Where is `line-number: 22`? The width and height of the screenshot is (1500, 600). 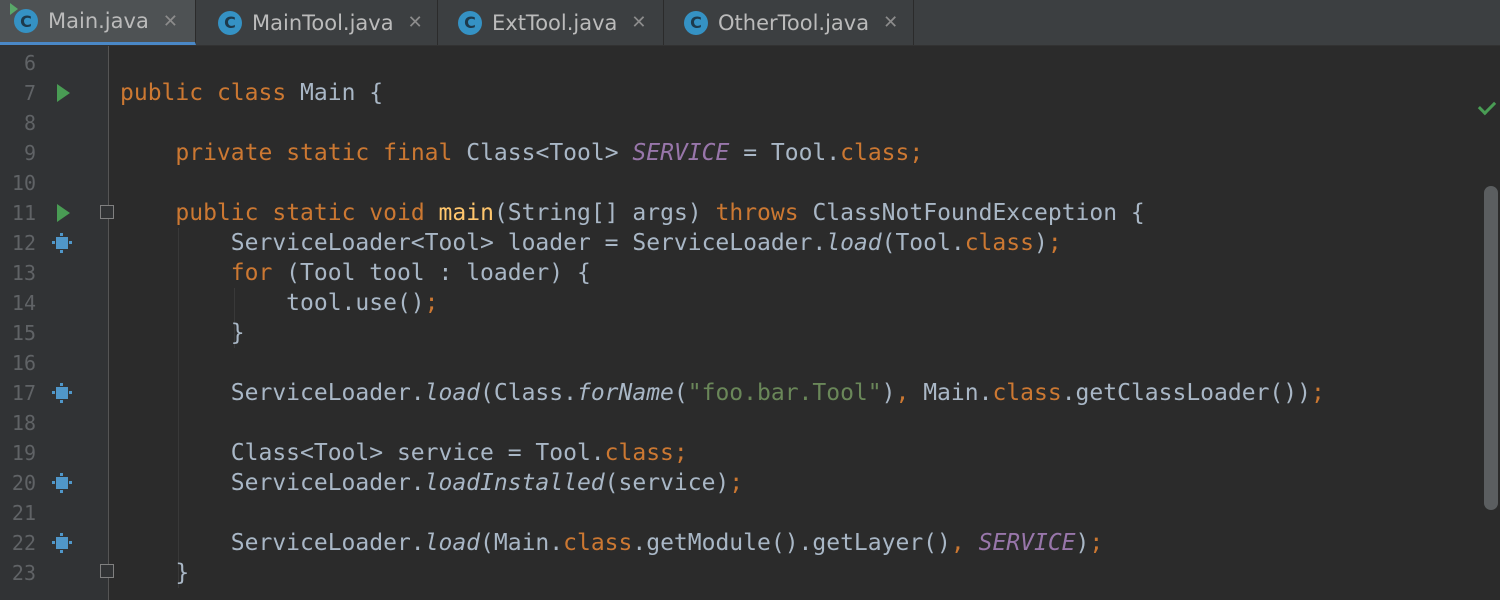 line-number: 22 is located at coordinates (23, 543).